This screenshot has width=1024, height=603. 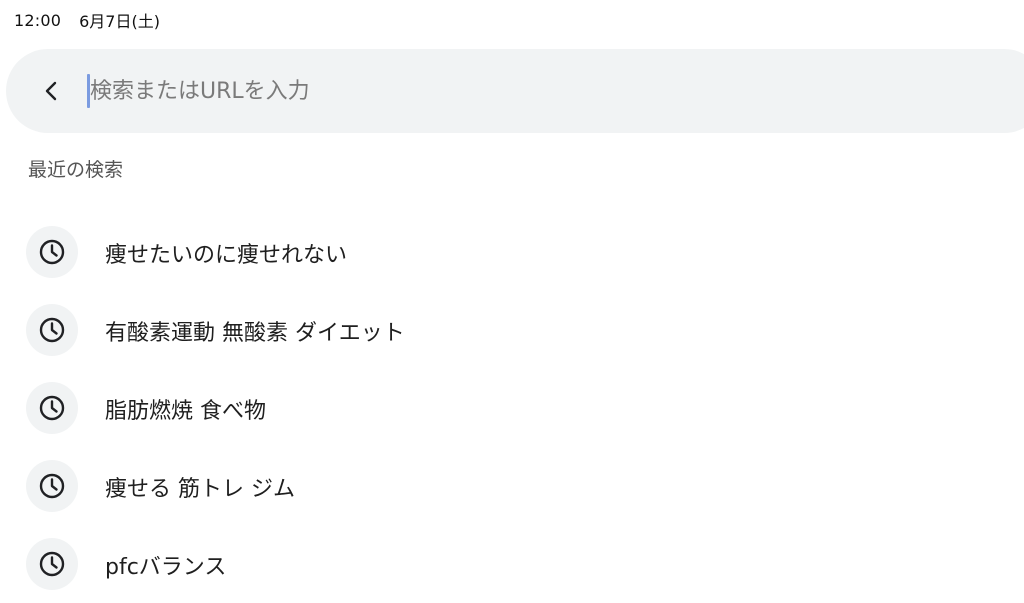 What do you see at coordinates (540, 91) in the screenshot?
I see `search-input` at bounding box center [540, 91].